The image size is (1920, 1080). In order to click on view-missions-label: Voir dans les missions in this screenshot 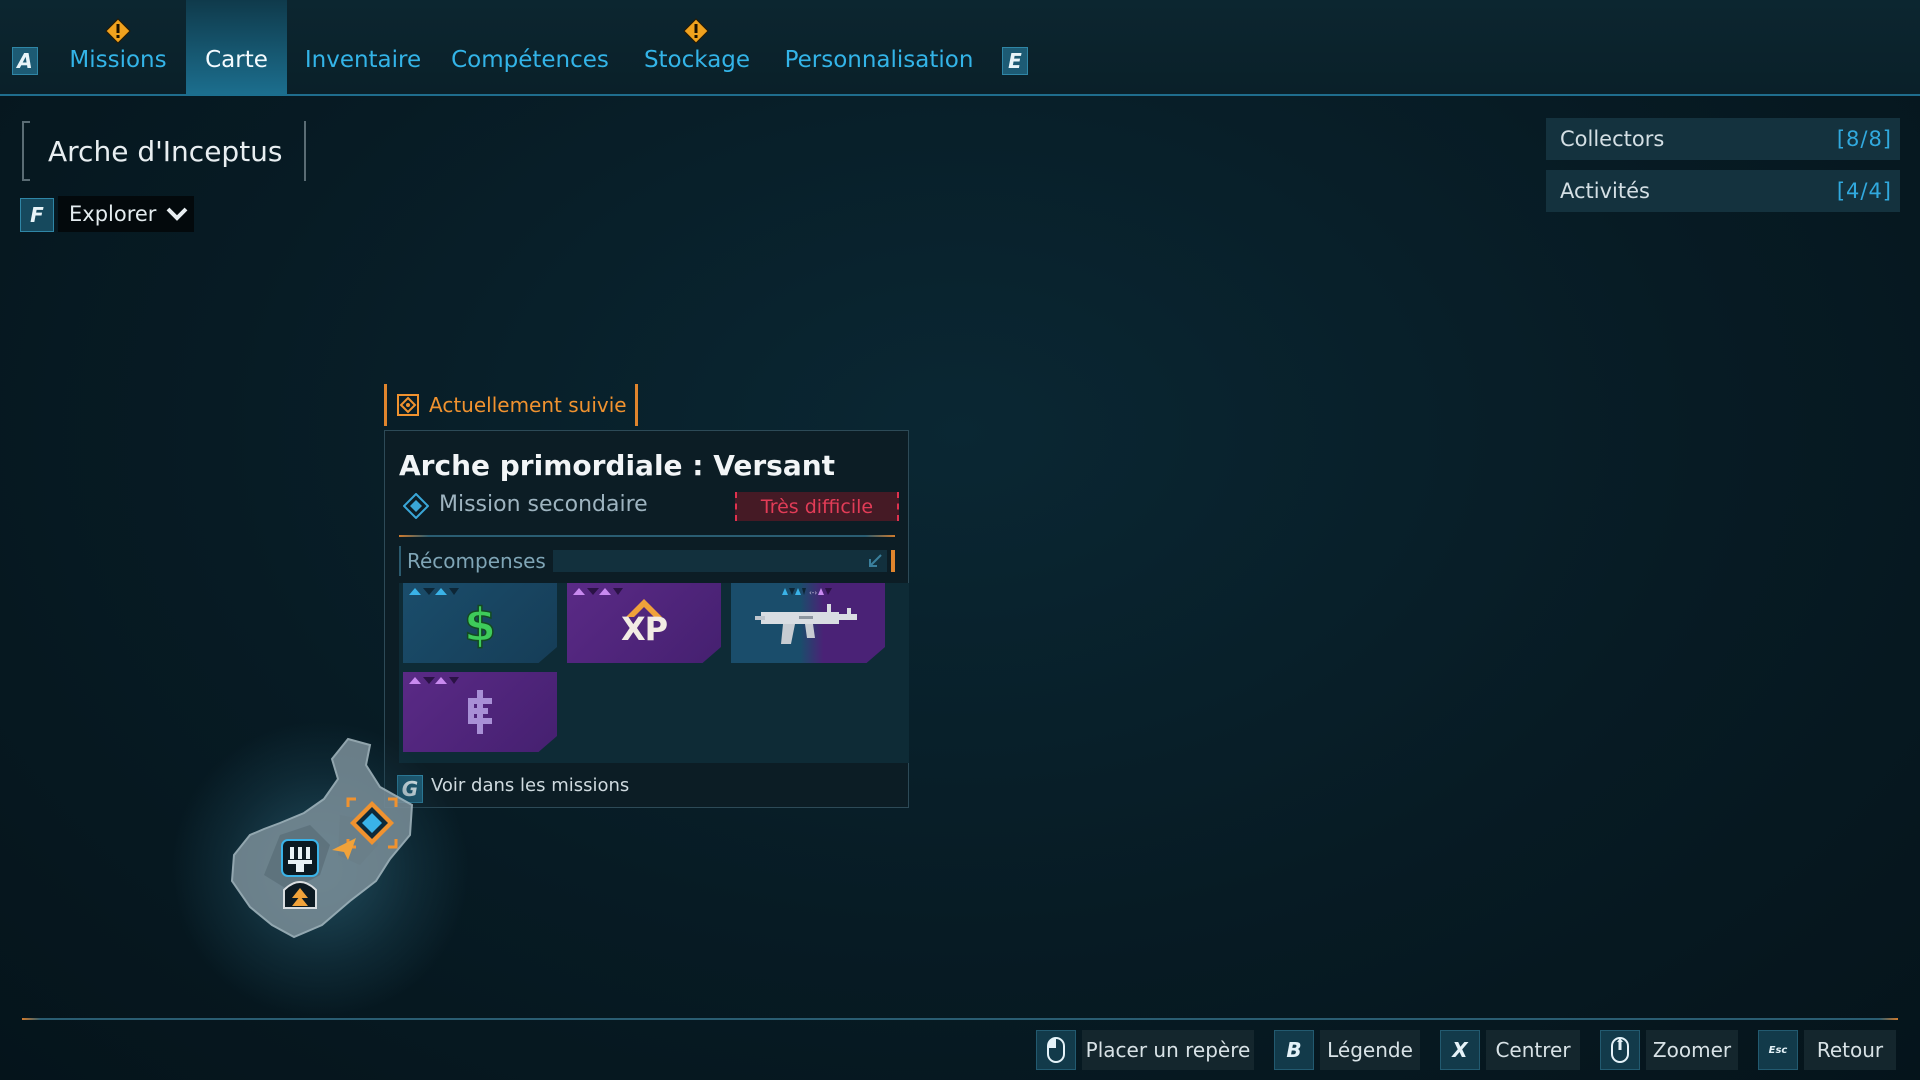, I will do `click(530, 785)`.